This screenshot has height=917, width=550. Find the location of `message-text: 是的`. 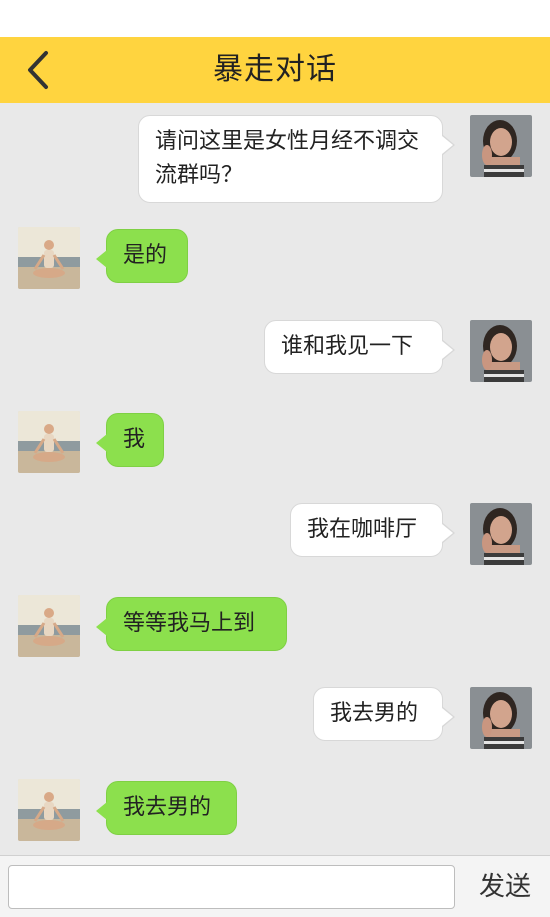

message-text: 是的 is located at coordinates (145, 255).